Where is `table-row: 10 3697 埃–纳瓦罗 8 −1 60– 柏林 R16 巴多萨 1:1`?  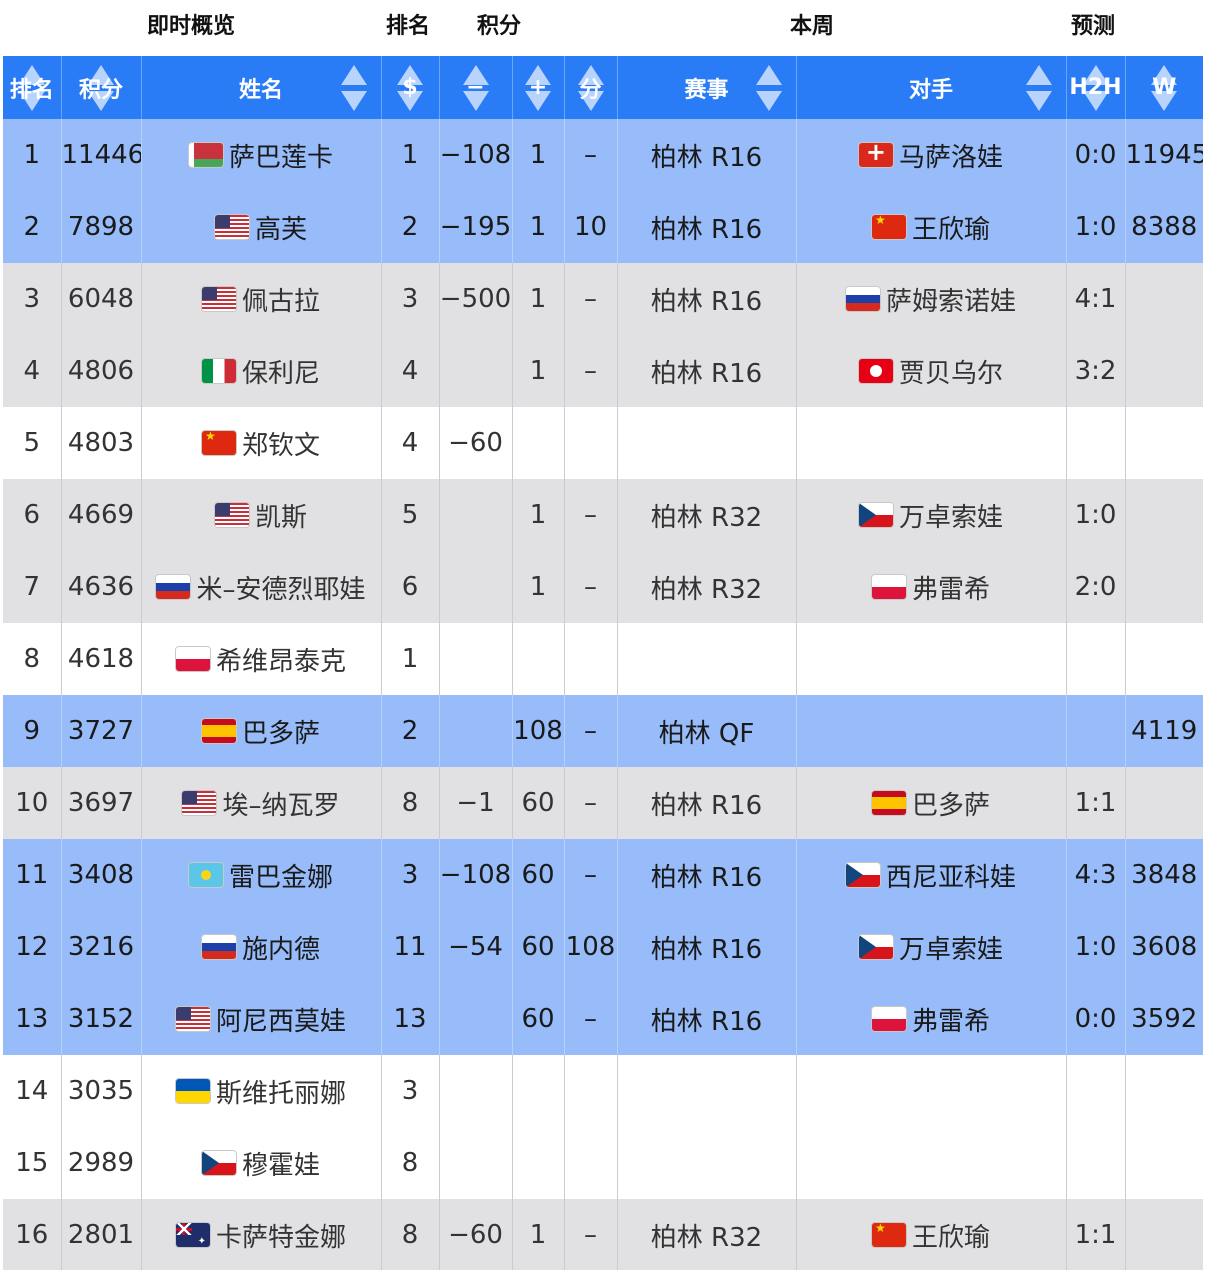 table-row: 10 3697 埃–纳瓦罗 8 −1 60– 柏林 R16 巴多萨 1:1 is located at coordinates (603, 803).